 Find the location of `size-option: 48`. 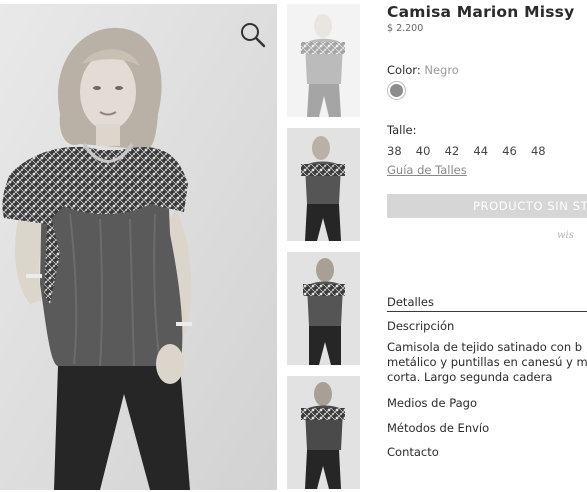

size-option: 48 is located at coordinates (538, 151).